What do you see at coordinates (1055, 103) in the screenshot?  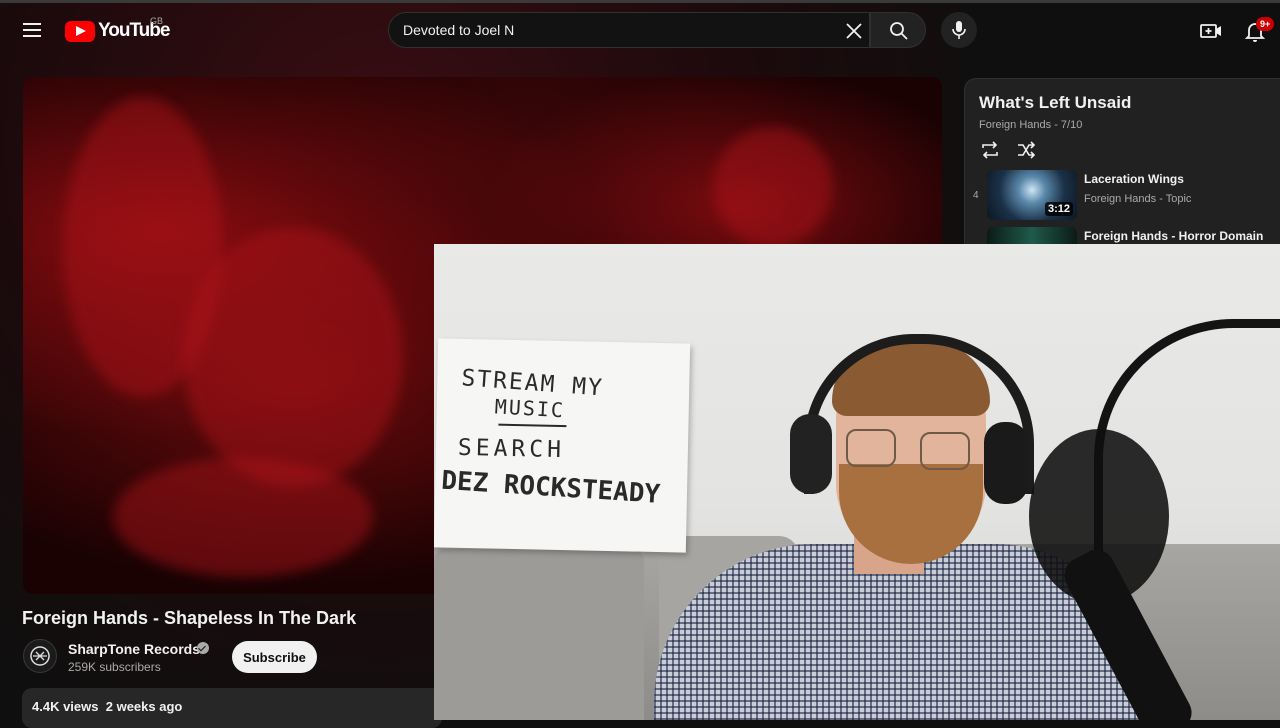 I see `playlist-title: What's Left Unsaid` at bounding box center [1055, 103].